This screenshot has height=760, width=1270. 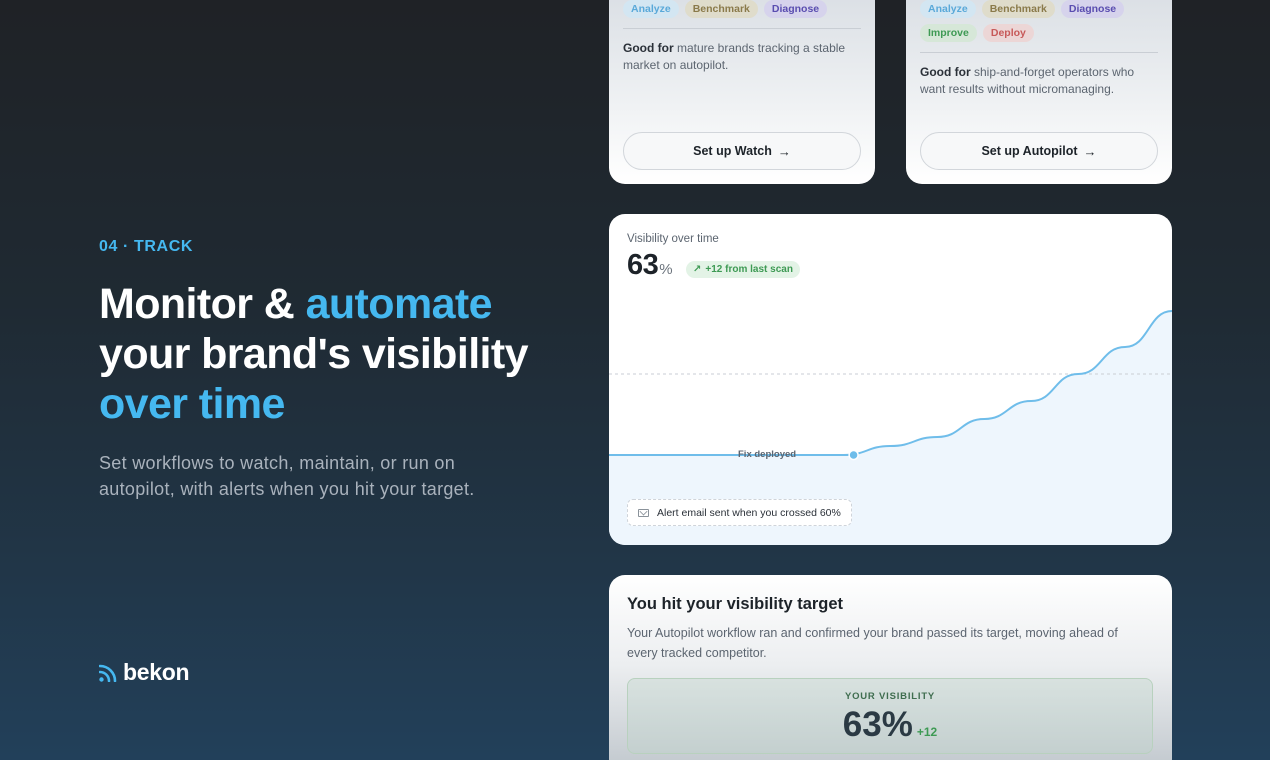 I want to click on summary-label: YOUR VISIBILITY, so click(x=890, y=696).